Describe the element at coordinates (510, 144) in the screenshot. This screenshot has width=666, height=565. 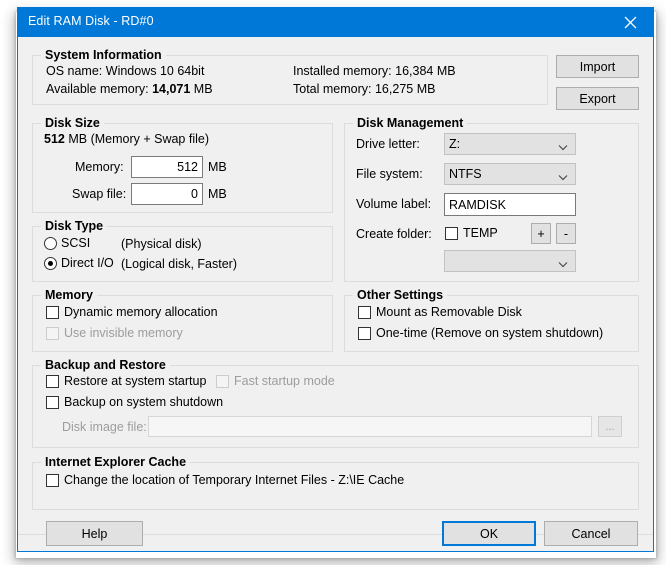
I see `drive-letter-combo: Z:` at that location.